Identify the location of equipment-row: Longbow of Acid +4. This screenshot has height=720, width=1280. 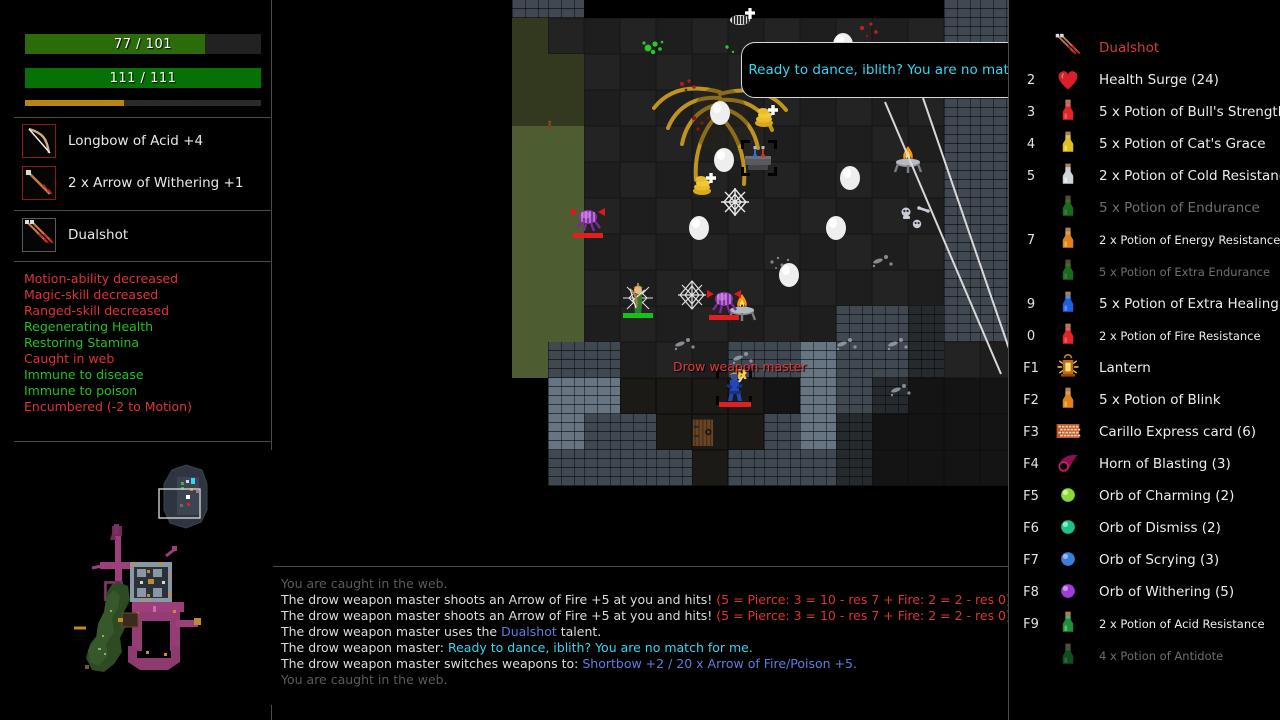
(112, 141).